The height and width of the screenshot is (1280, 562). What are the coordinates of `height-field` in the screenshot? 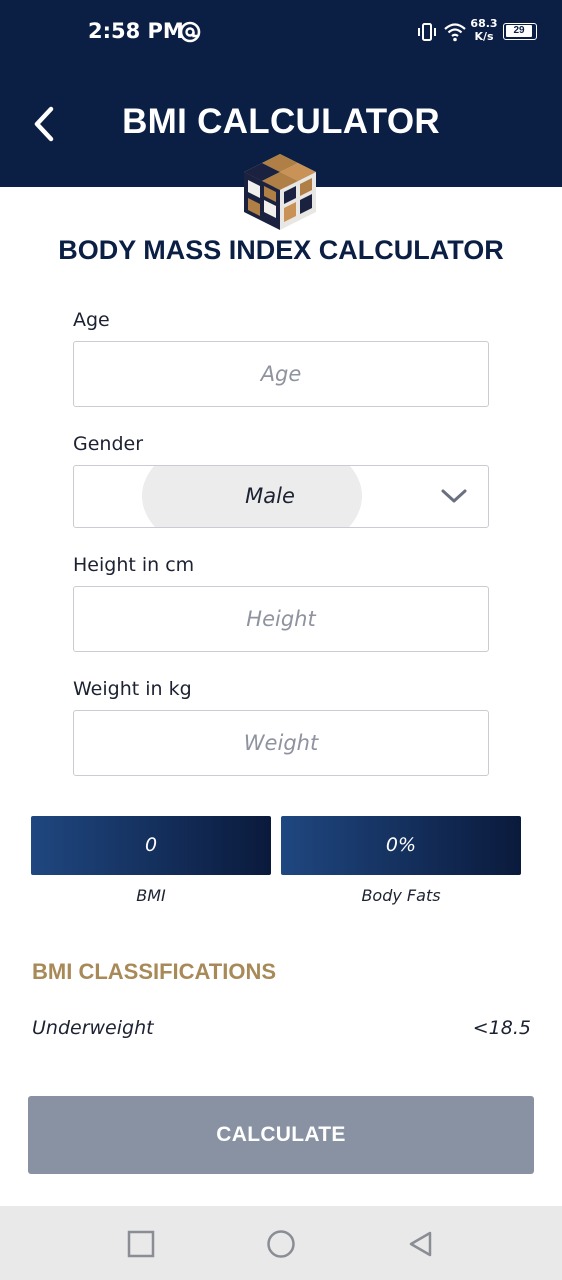 It's located at (281, 619).